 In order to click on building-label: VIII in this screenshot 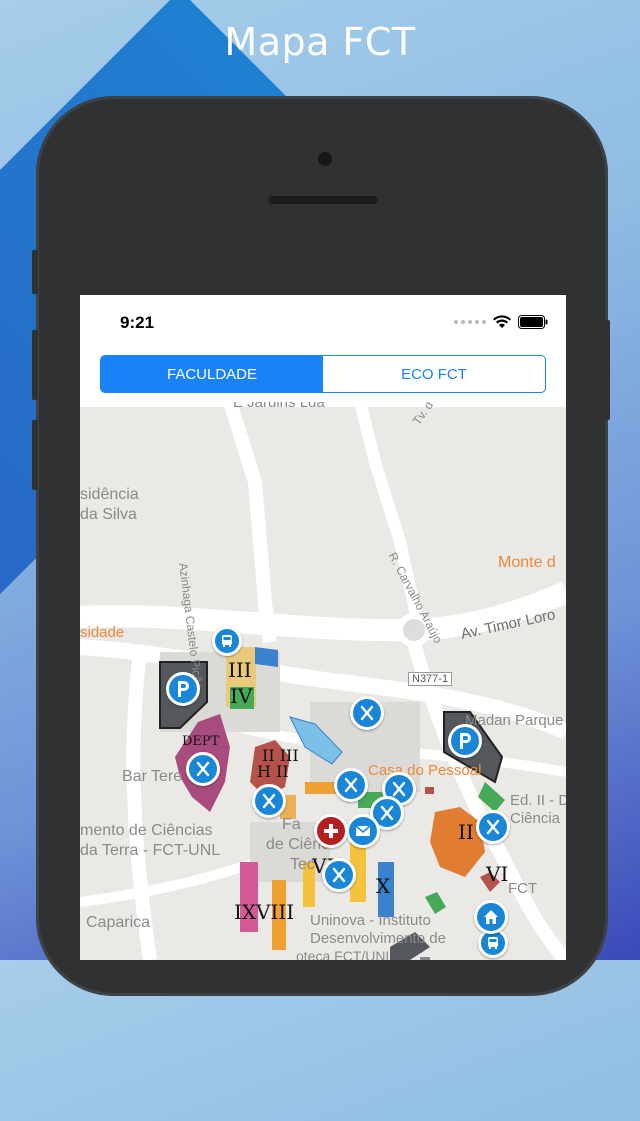, I will do `click(275, 912)`.